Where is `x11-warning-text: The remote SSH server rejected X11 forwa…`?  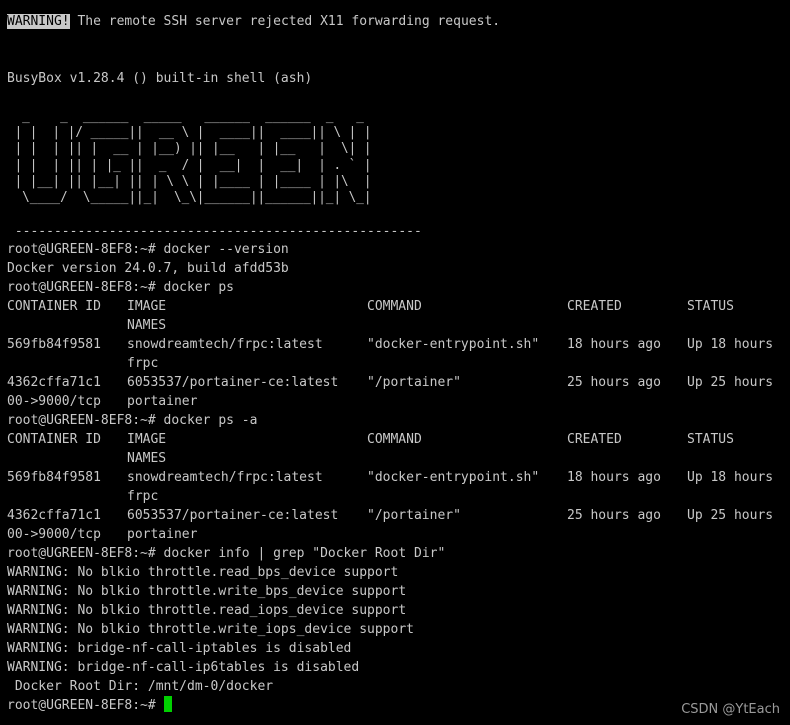
x11-warning-text: The remote SSH server rejected X11 forwa… is located at coordinates (285, 21).